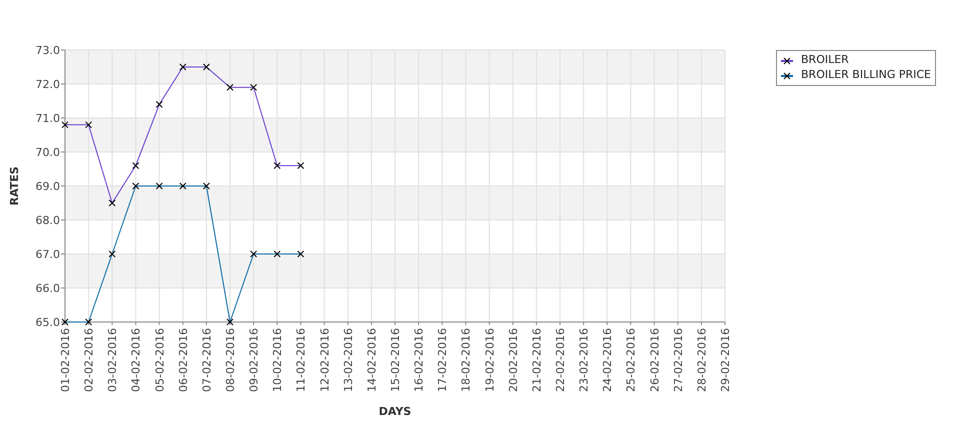  Describe the element at coordinates (113, 360) in the screenshot. I see `x-tick-label: 03-02-2016` at that location.